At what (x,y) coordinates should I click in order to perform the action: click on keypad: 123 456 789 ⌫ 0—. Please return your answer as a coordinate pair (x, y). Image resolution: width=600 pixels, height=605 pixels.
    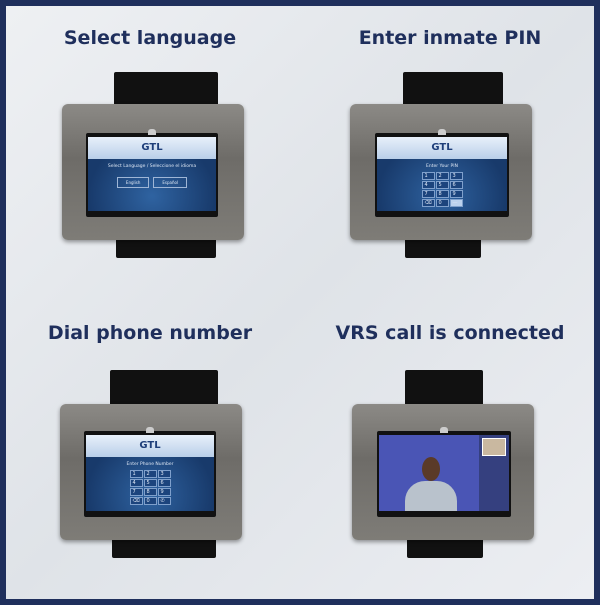
    Looking at the image, I should click on (442, 189).